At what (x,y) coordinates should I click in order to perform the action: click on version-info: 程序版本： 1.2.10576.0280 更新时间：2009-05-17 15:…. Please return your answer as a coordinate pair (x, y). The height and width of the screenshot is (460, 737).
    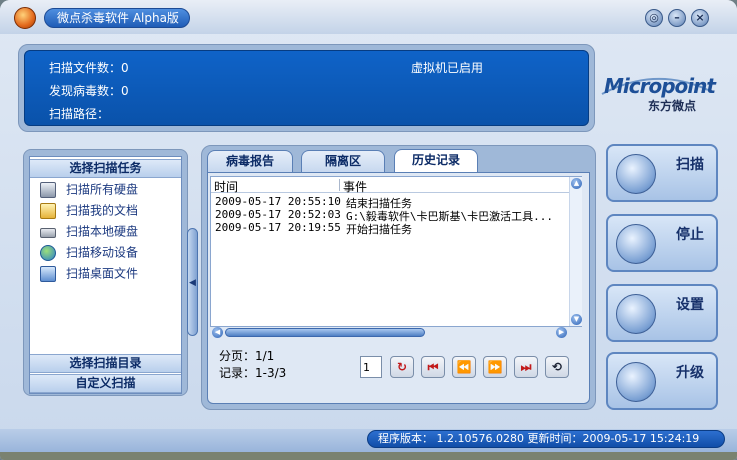
    Looking at the image, I should click on (546, 439).